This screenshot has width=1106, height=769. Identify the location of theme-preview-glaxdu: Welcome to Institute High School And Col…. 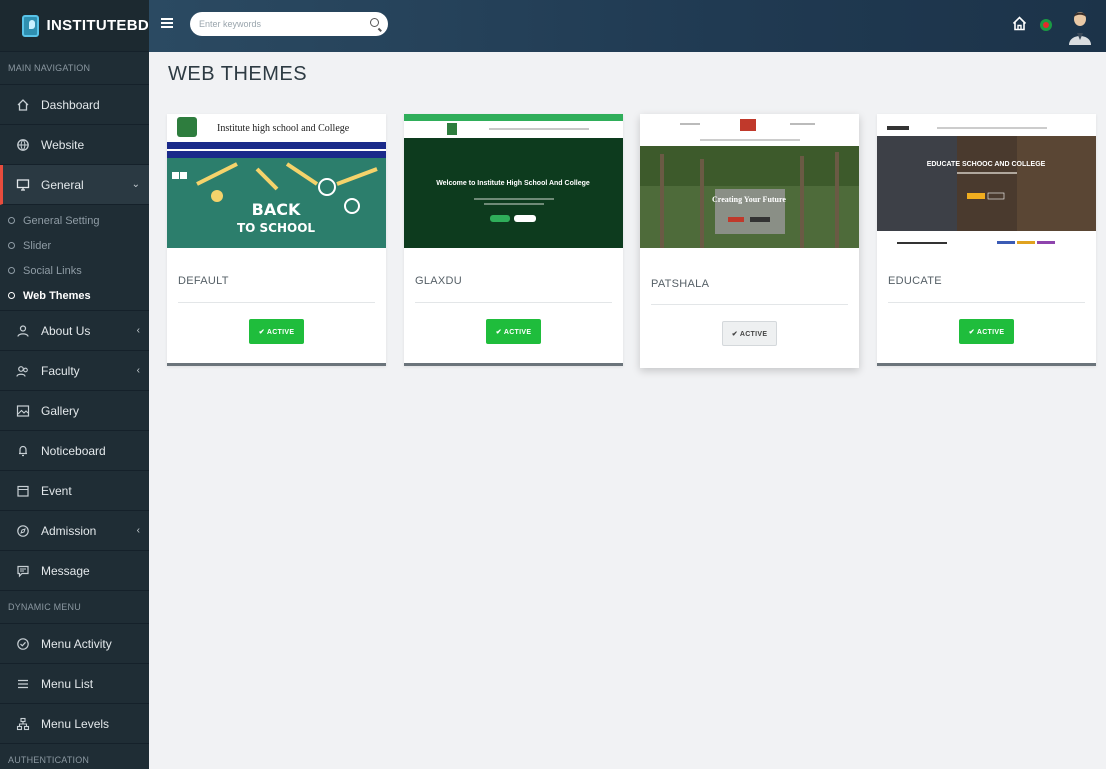
(513, 181).